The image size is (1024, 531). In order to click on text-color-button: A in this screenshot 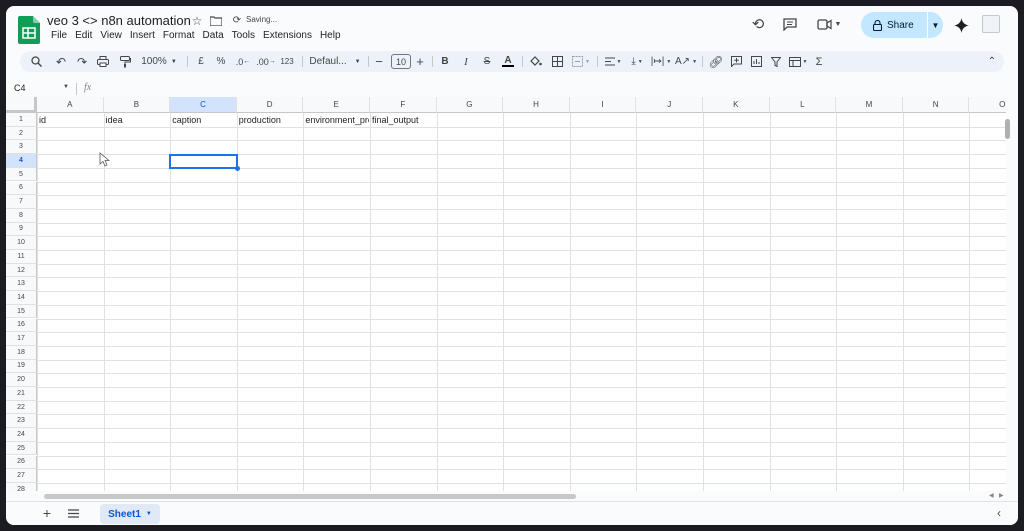, I will do `click(508, 61)`.